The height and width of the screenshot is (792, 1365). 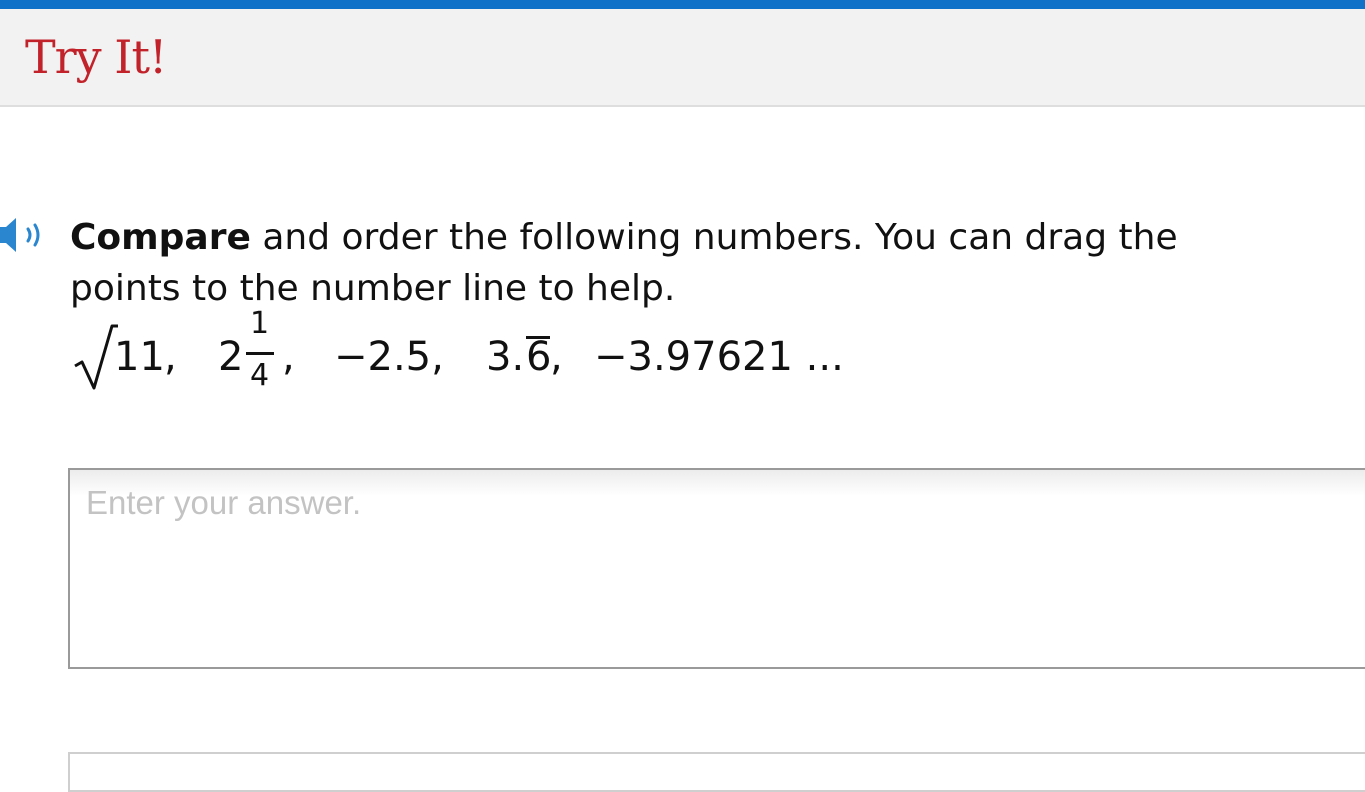 What do you see at coordinates (96, 57) in the screenshot?
I see `page-title: Try It!` at bounding box center [96, 57].